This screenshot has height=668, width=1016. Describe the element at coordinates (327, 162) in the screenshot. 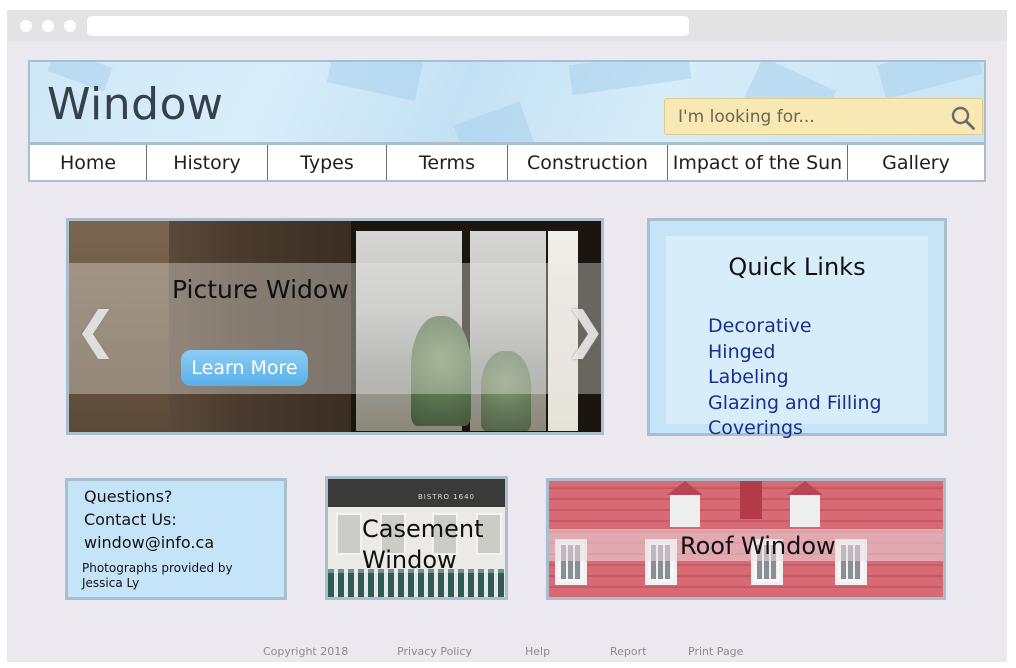

I see `nav-item-types: Types` at that location.